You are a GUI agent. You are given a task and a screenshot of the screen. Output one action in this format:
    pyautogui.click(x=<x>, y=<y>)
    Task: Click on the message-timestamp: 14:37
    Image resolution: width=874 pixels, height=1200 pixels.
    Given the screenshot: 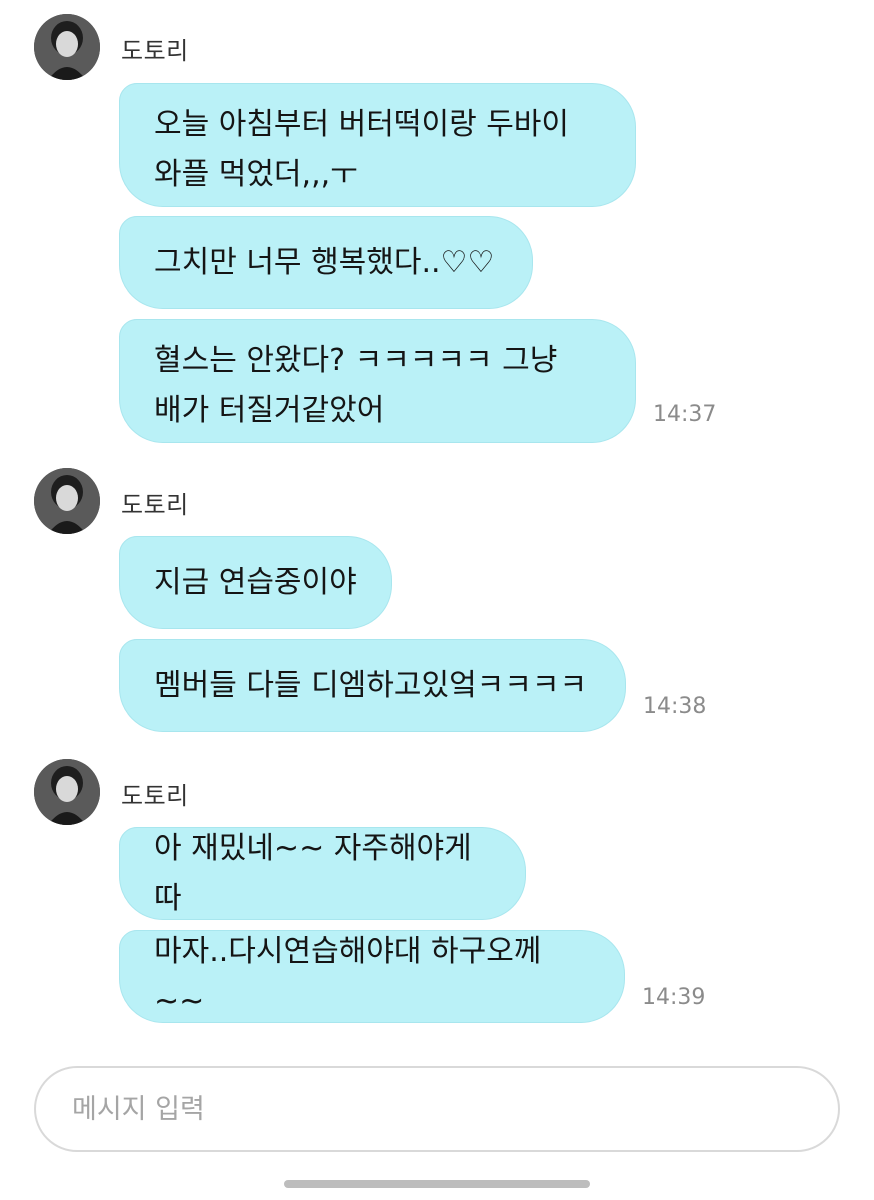 What is the action you would take?
    pyautogui.click(x=685, y=414)
    